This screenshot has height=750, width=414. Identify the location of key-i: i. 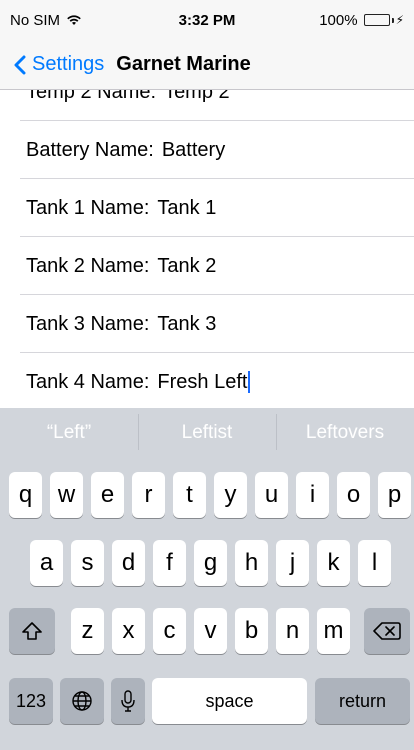
(312, 495).